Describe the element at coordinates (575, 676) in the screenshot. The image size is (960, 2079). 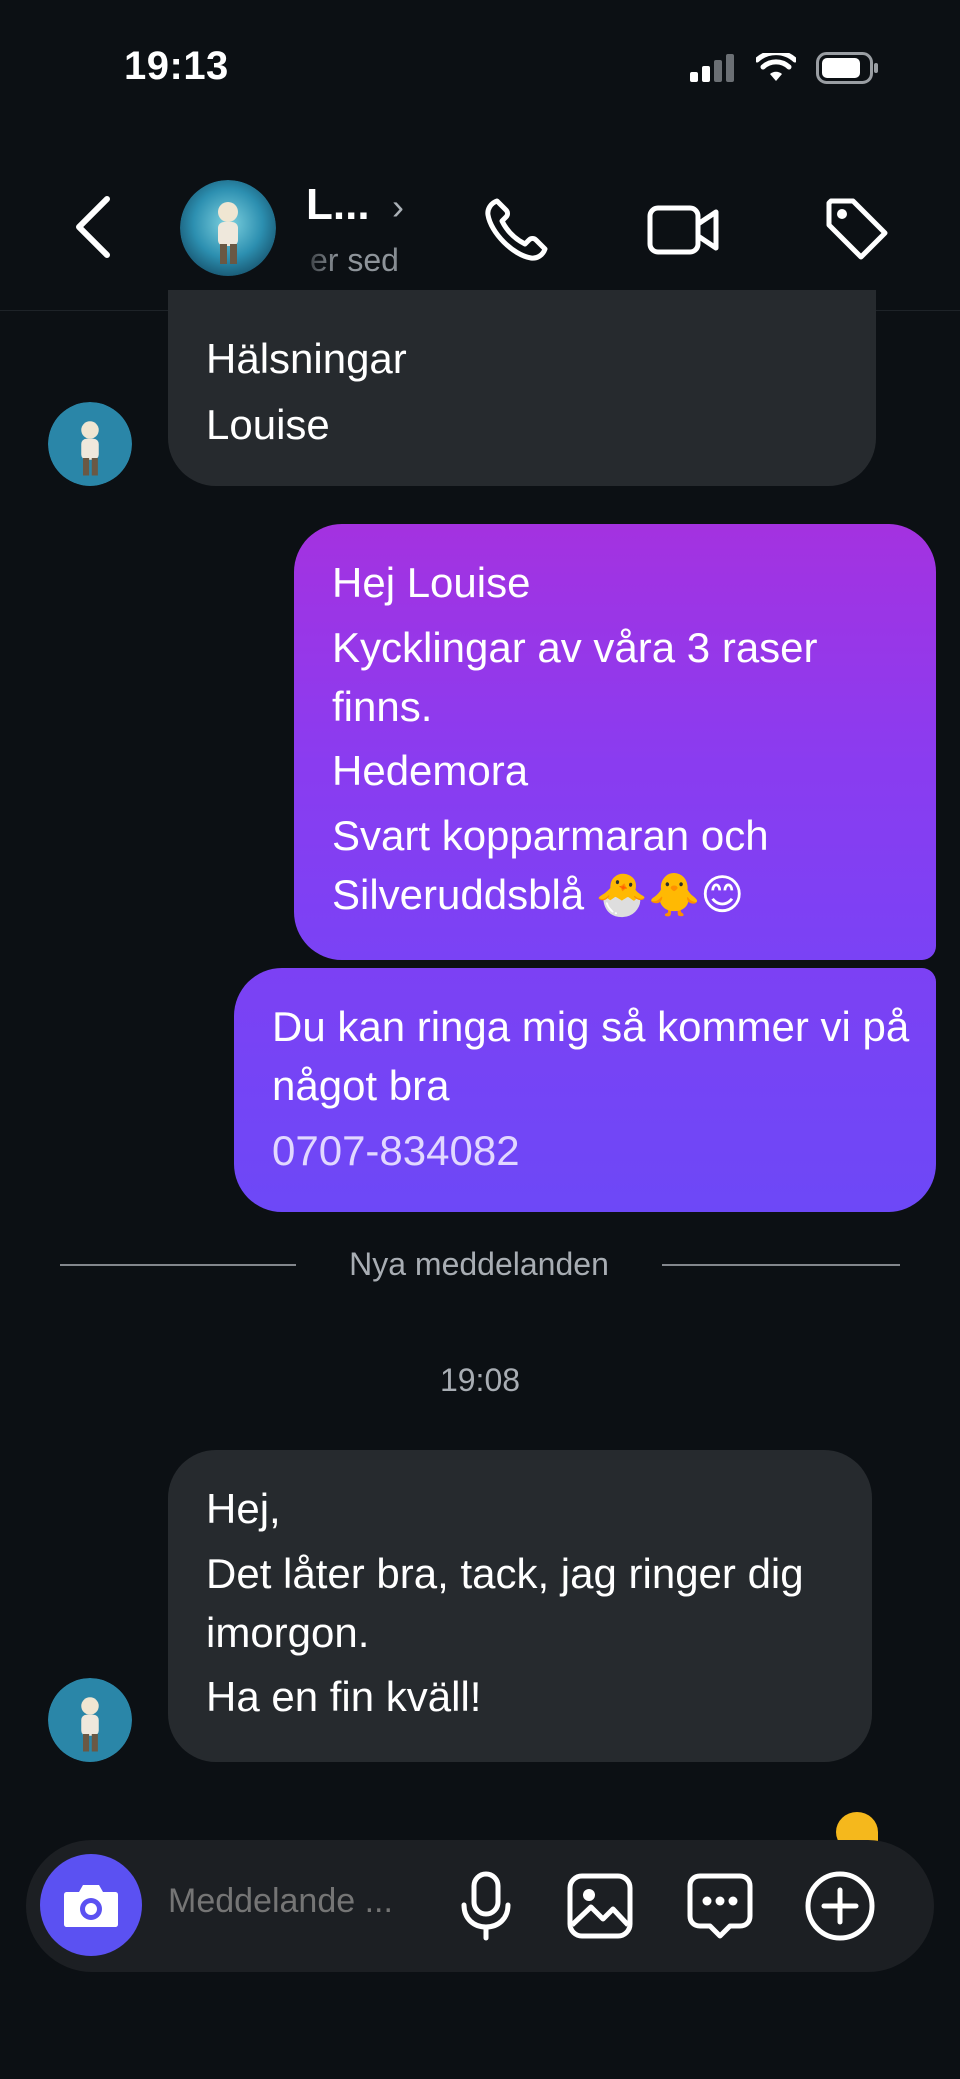
I see `message-line: Kycklingar av våra 3 raser finns.` at that location.